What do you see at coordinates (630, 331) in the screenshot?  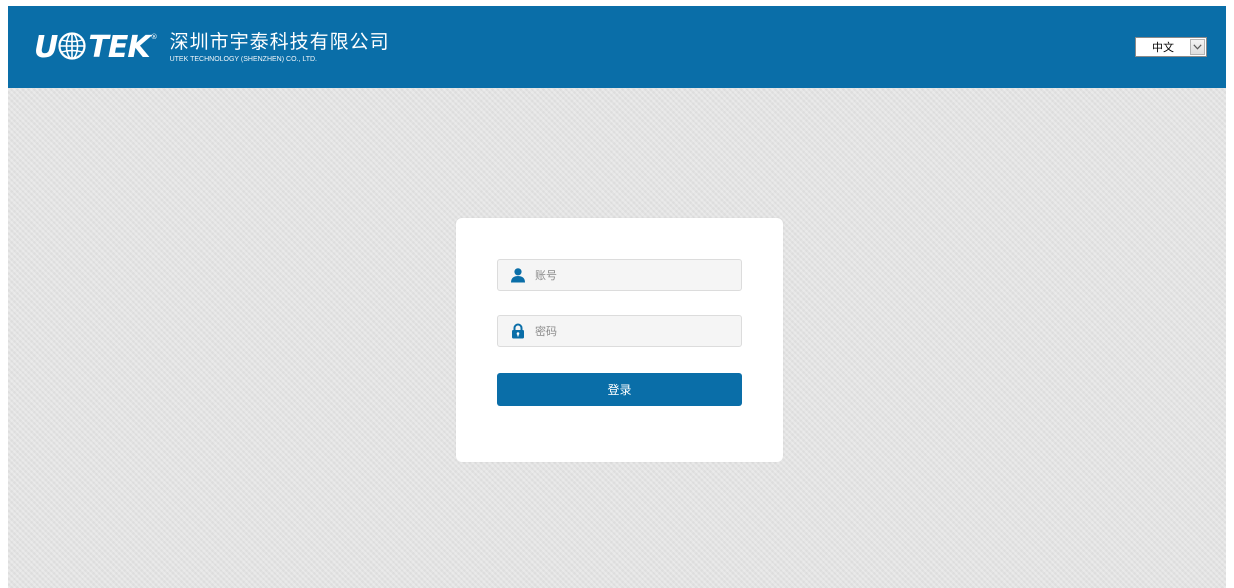 I see `password-input` at bounding box center [630, 331].